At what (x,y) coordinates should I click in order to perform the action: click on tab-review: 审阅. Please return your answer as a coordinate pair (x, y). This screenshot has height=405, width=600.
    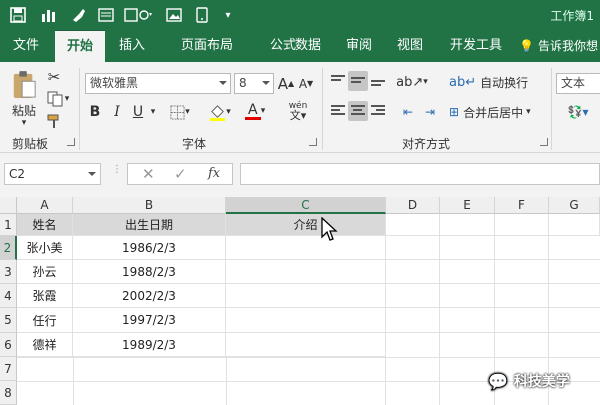
    Looking at the image, I should click on (359, 46).